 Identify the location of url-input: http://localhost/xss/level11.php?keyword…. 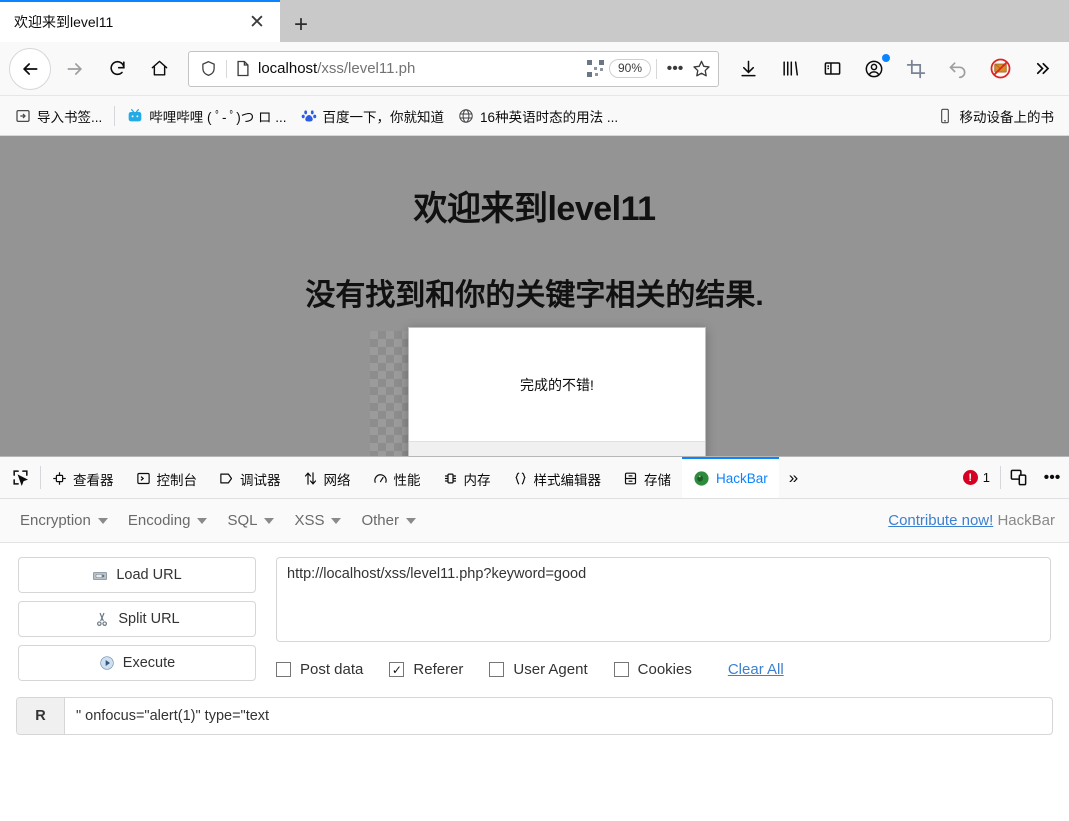
(663, 599).